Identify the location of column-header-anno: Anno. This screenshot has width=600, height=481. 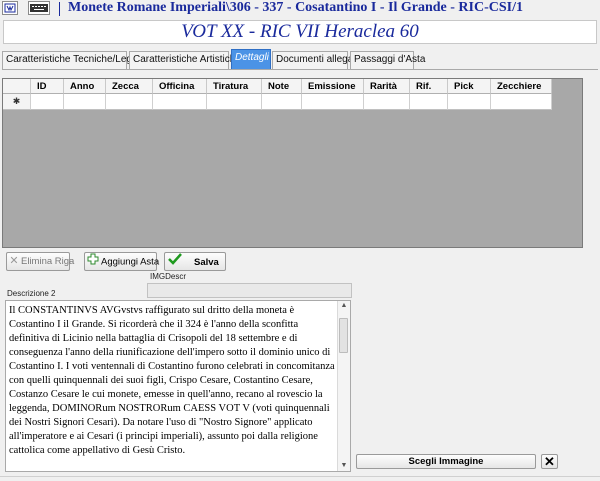
(85, 86).